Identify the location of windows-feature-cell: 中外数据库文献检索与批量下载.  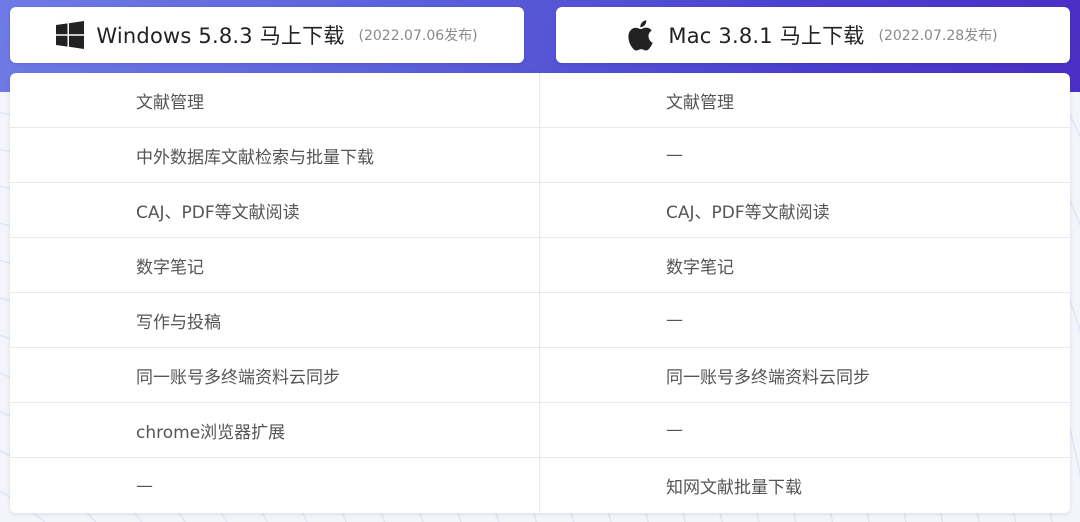
(275, 155).